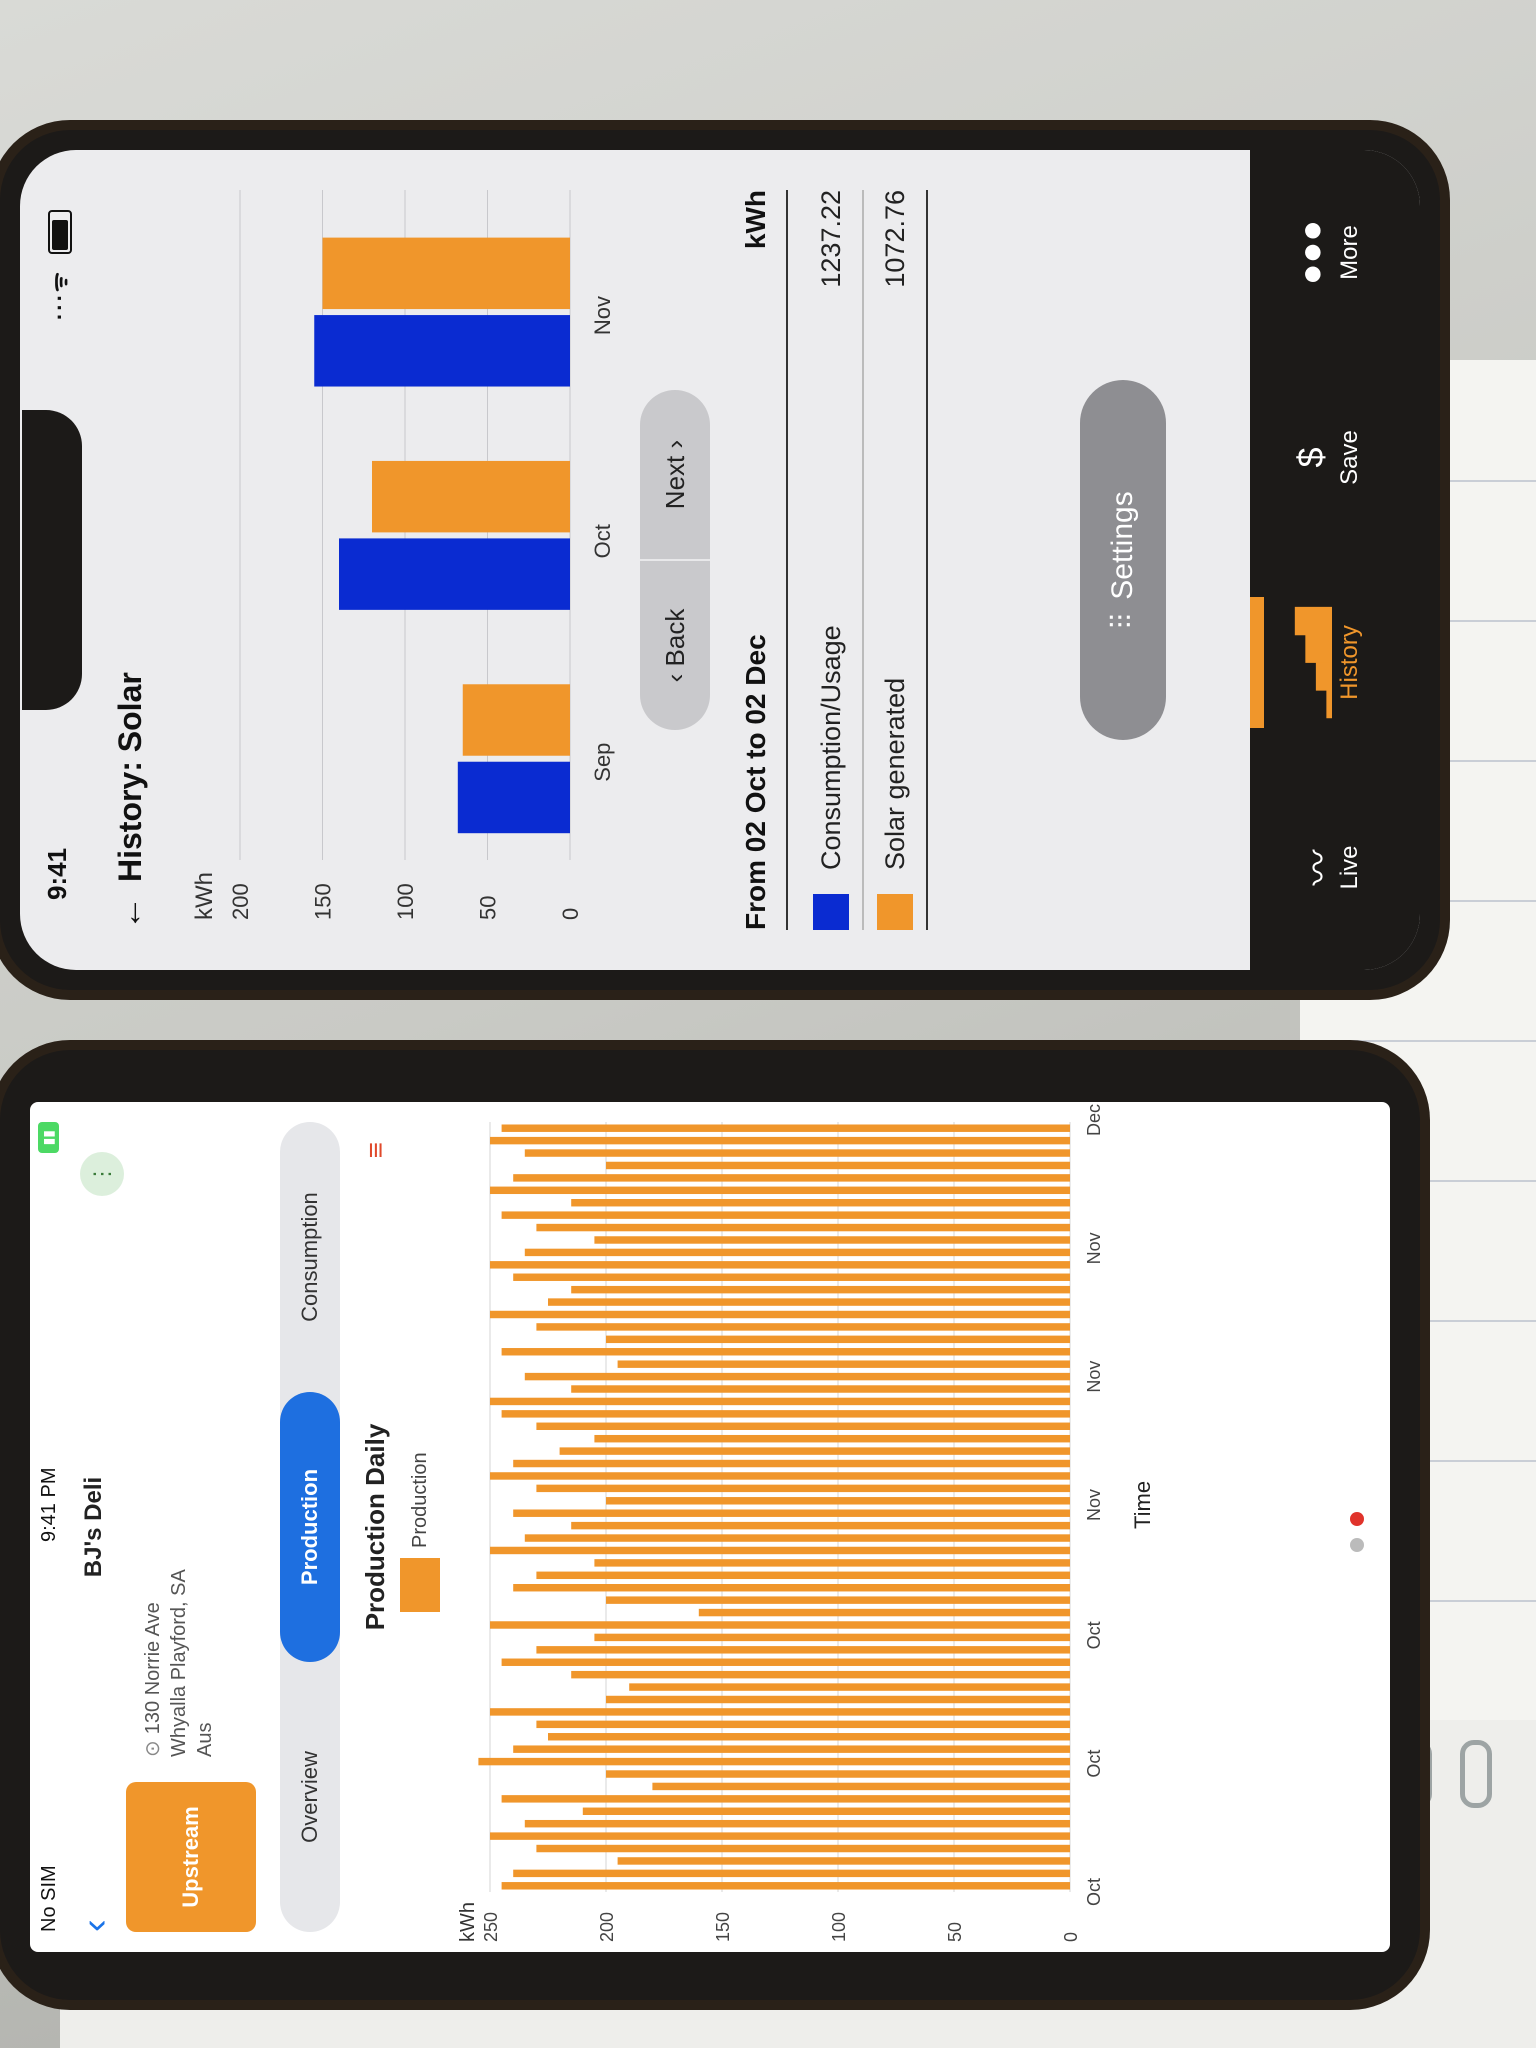 The width and height of the screenshot is (1536, 2048). I want to click on y-tick-label: 100, so click(839, 1927).